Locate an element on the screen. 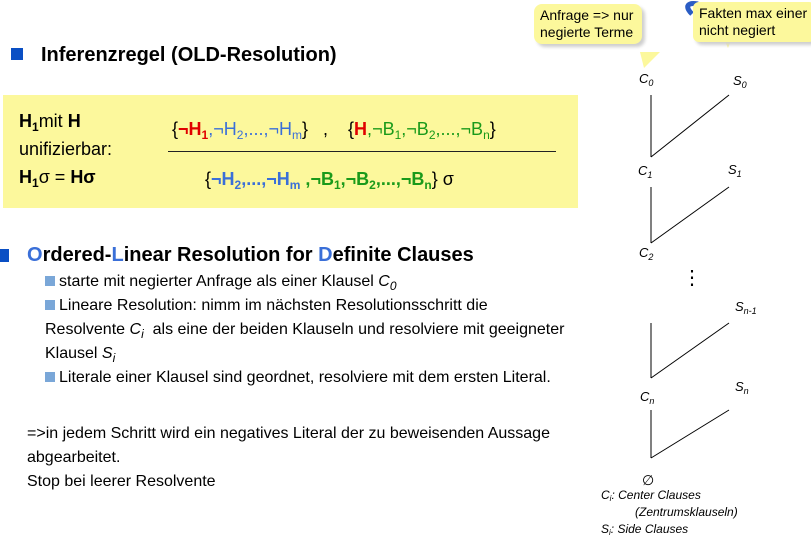 This screenshot has width=811, height=538. legend-side-clauses: Si: Side Clauses is located at coordinates (645, 529).